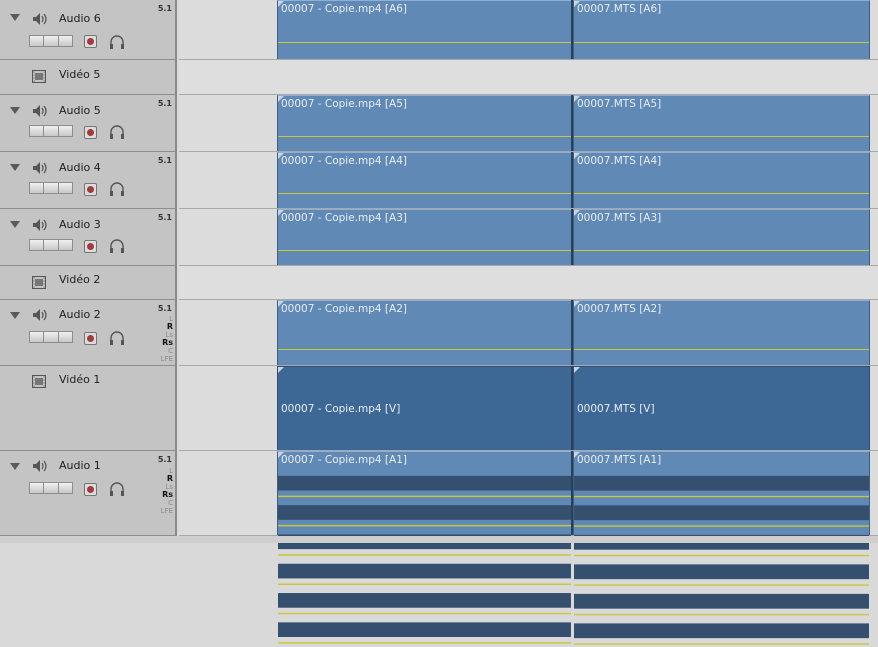 The height and width of the screenshot is (647, 878). I want to click on audio-clip: 00007.MTS [A2], so click(721, 332).